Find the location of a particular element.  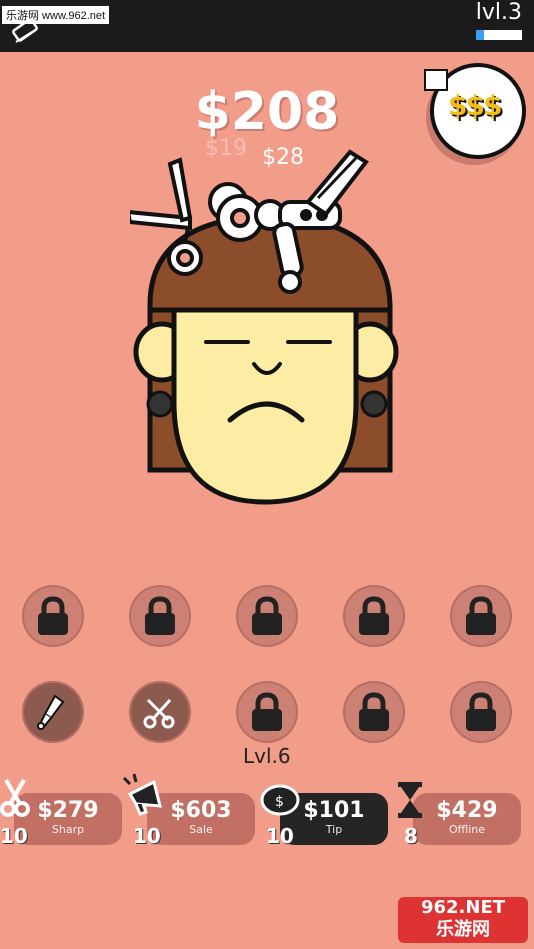

upgrade-label: Sale is located at coordinates (201, 829).